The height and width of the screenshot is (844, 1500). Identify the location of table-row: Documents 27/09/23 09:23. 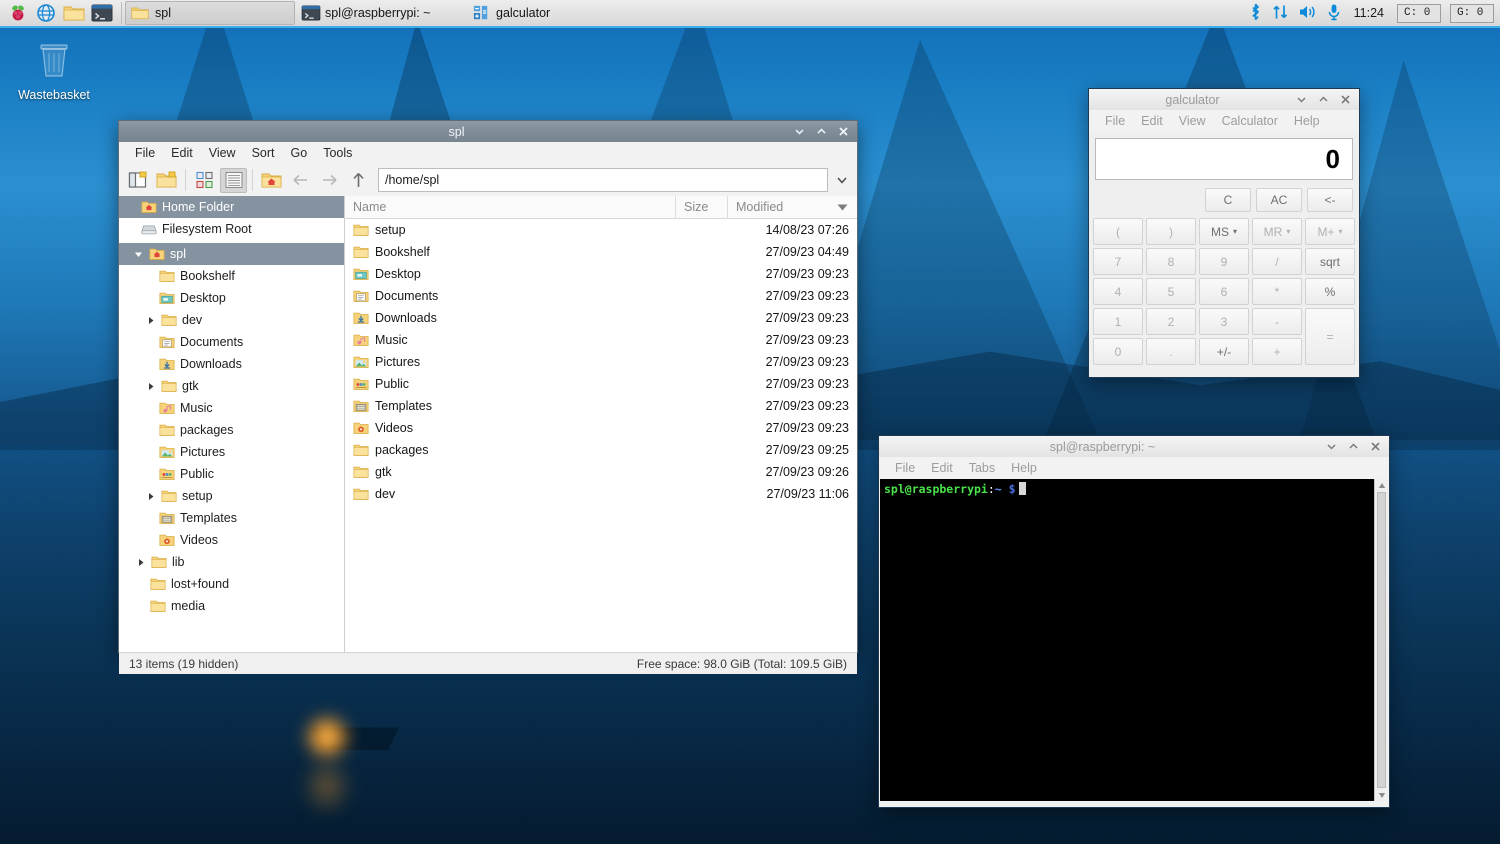
(601, 296).